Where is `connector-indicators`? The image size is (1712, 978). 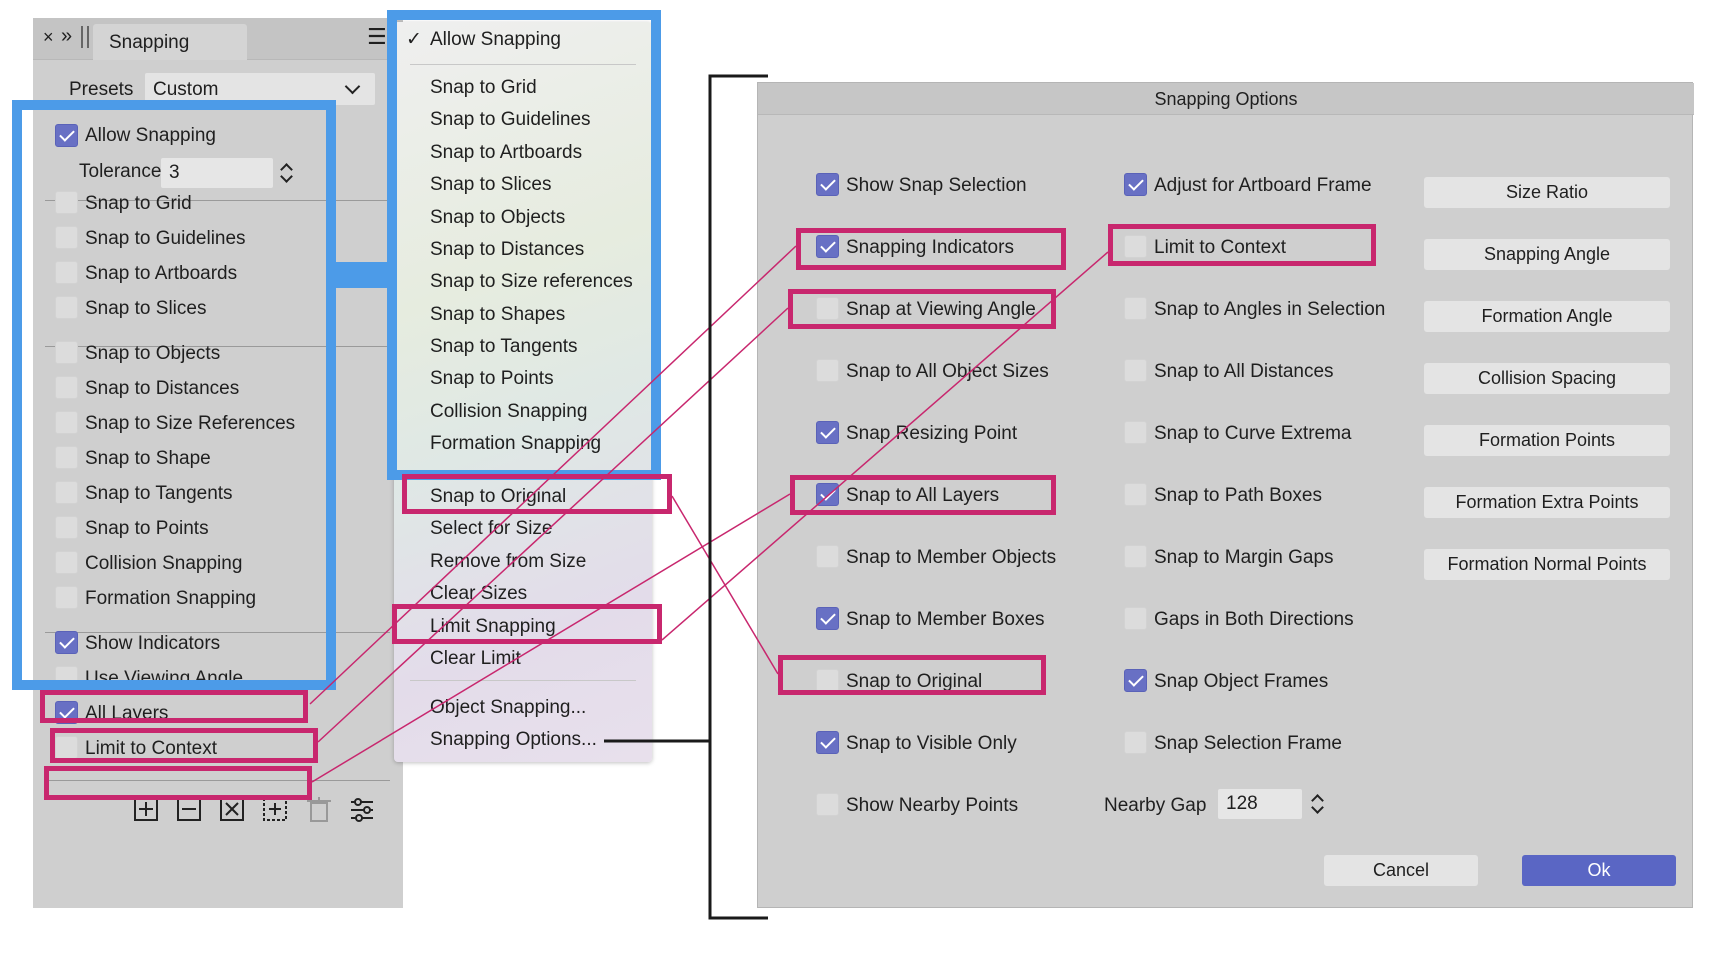
connector-indicators is located at coordinates (553, 475).